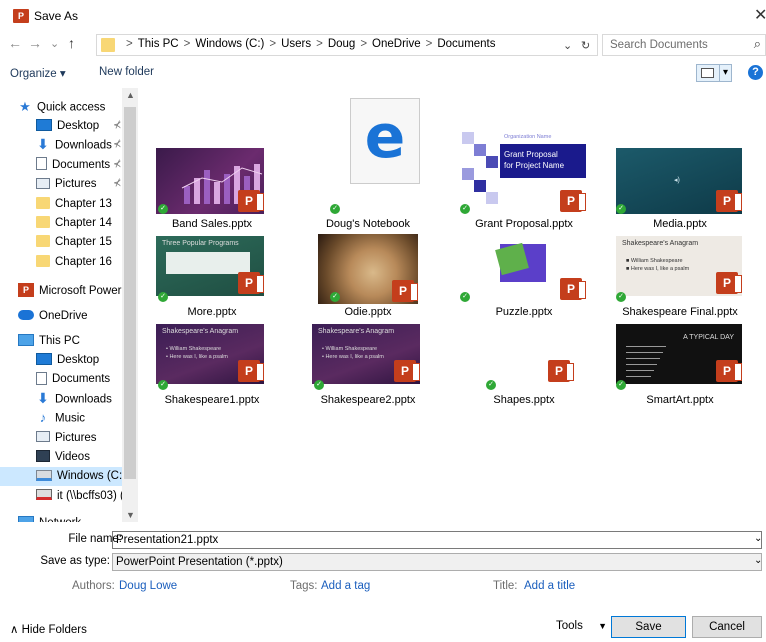 Image resolution: width=766 pixels, height=642 pixels. I want to click on search-placeholder: Search Documents, so click(659, 45).